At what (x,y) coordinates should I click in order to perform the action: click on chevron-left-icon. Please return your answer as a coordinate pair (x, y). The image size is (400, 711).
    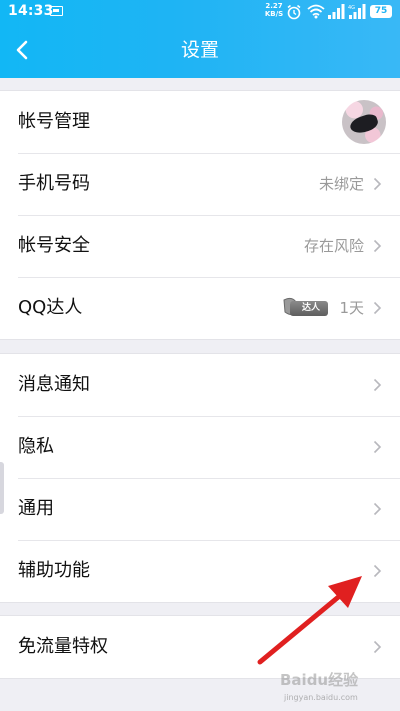
    Looking at the image, I should click on (22, 50).